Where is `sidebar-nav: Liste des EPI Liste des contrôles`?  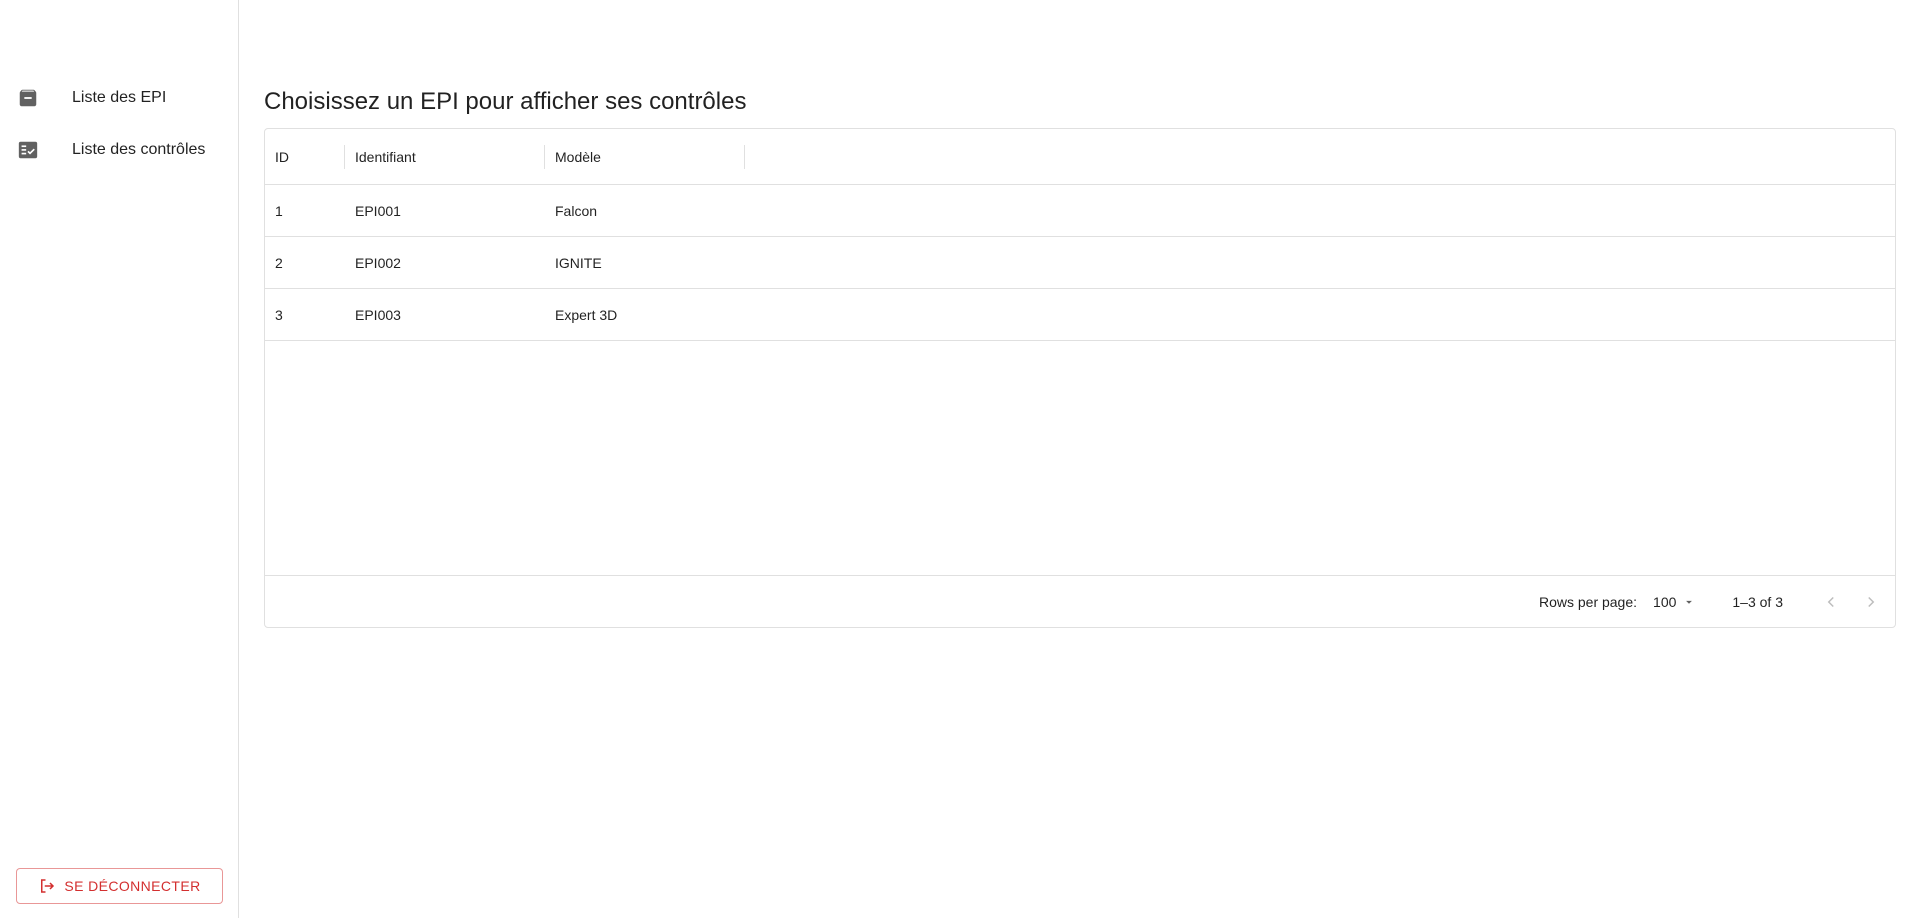
sidebar-nav: Liste des EPI Liste des contrôles is located at coordinates (119, 124).